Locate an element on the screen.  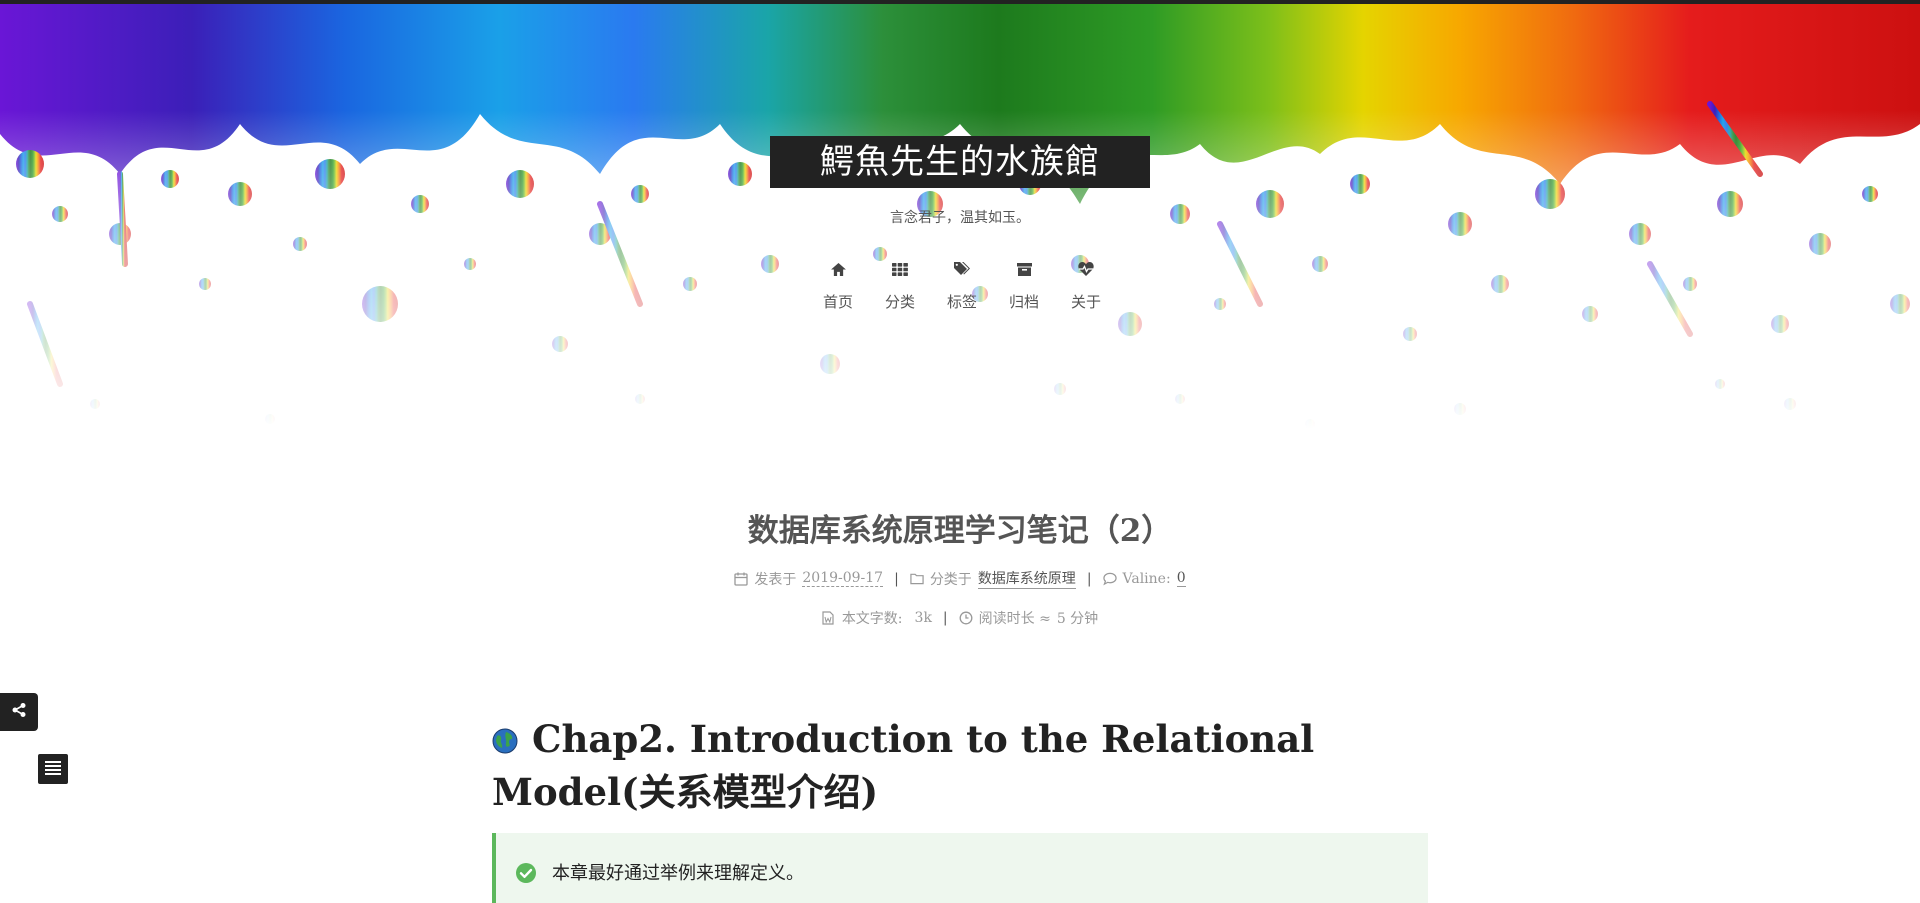
readtime-label: 阅读时长 ≈ is located at coordinates (1014, 619).